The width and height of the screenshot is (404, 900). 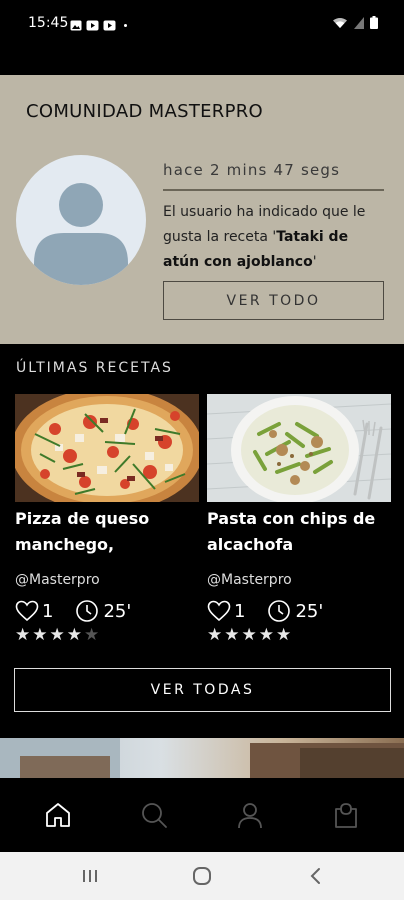 What do you see at coordinates (273, 190) in the screenshot?
I see `divider` at bounding box center [273, 190].